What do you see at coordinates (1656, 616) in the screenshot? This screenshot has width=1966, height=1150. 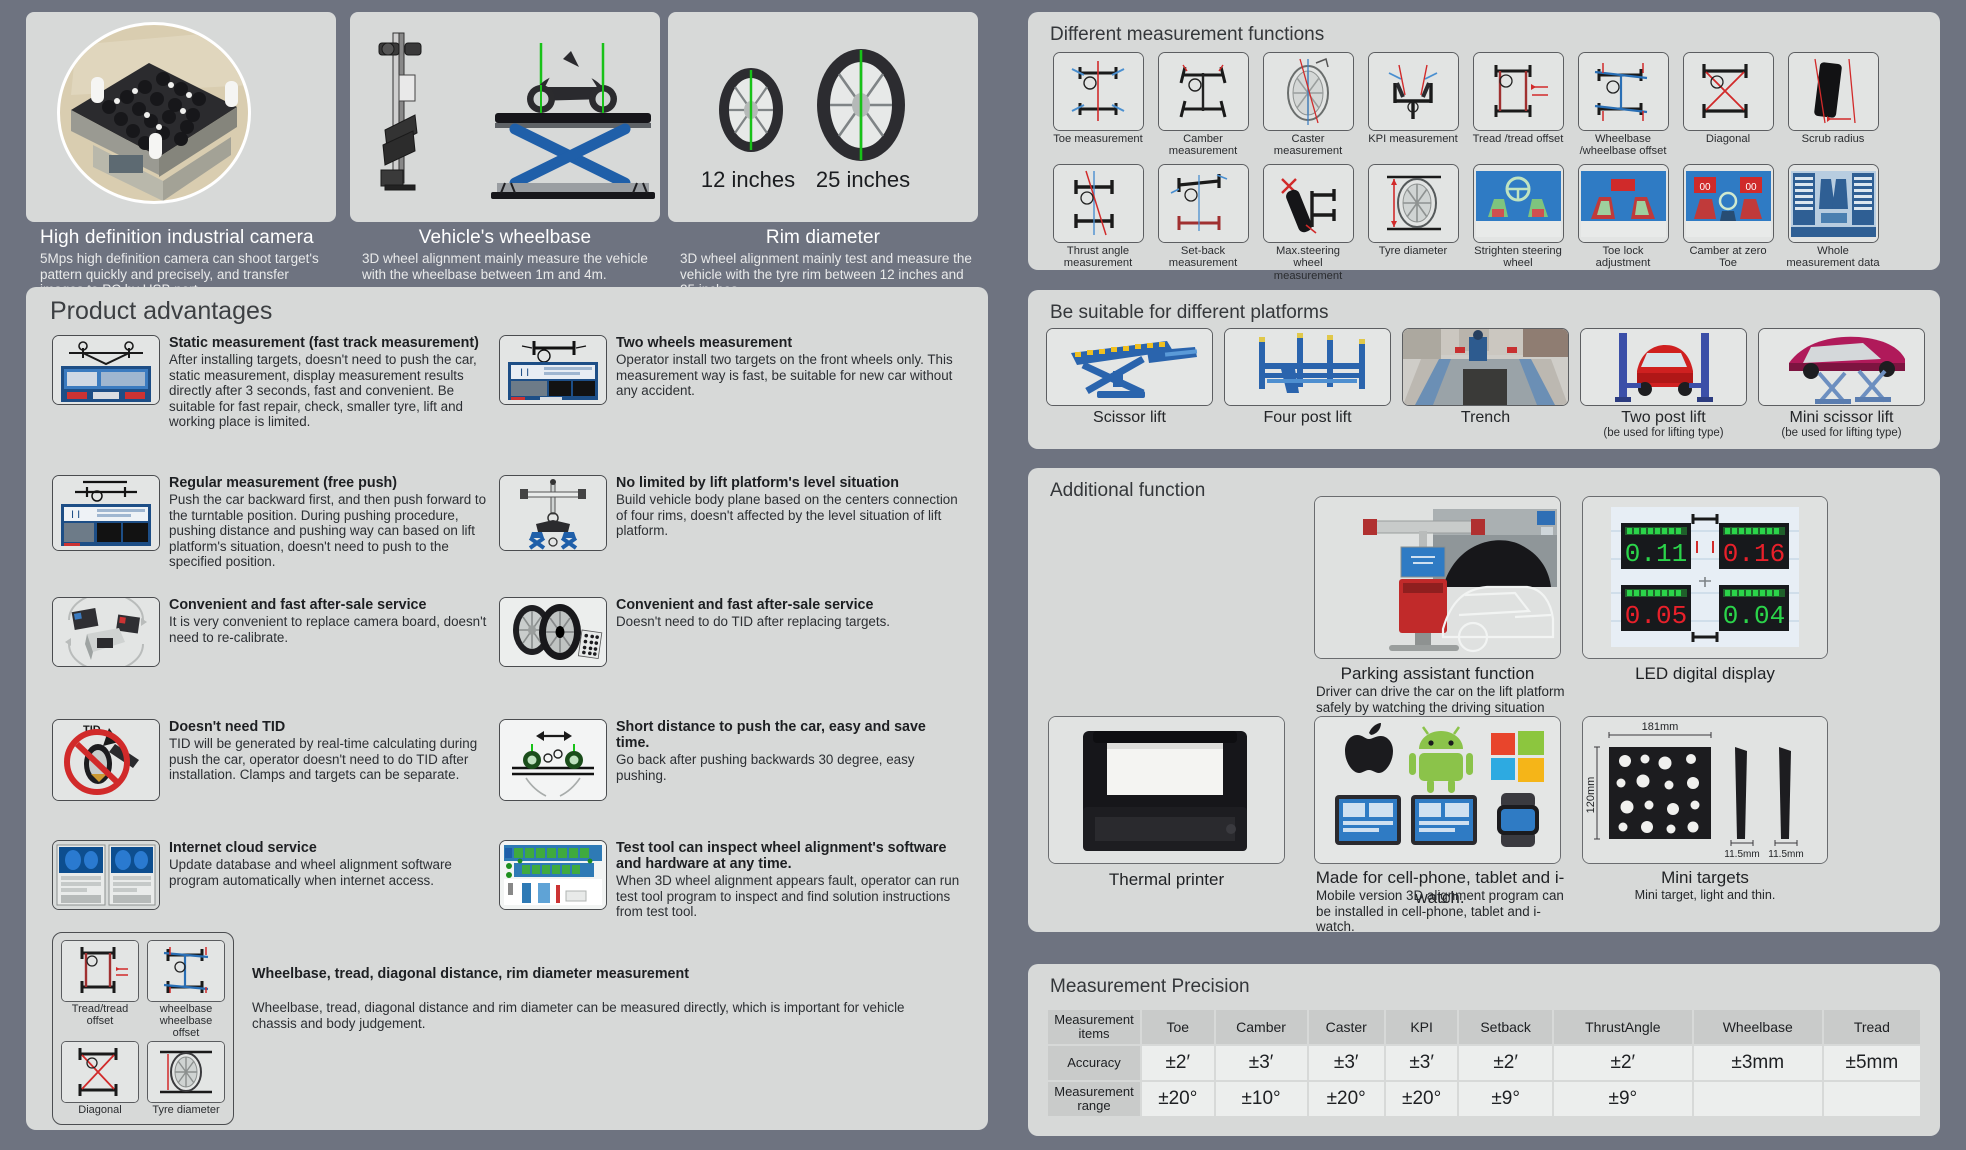 I see `led-value-2: 0.05` at bounding box center [1656, 616].